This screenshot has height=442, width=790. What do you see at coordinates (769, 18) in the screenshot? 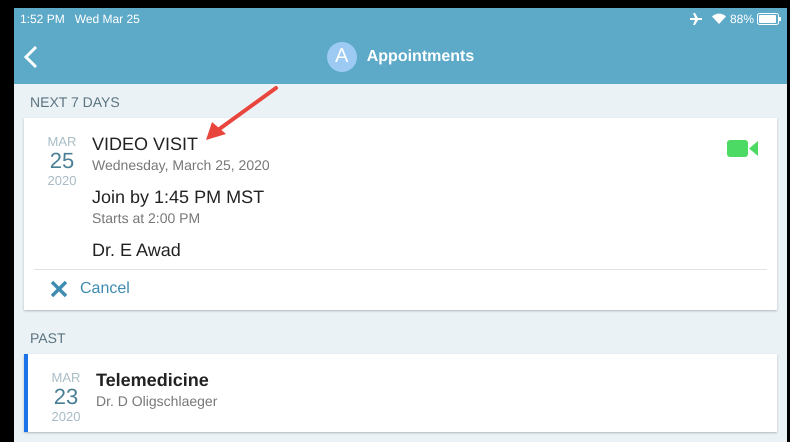
I see `battery-icon` at bounding box center [769, 18].